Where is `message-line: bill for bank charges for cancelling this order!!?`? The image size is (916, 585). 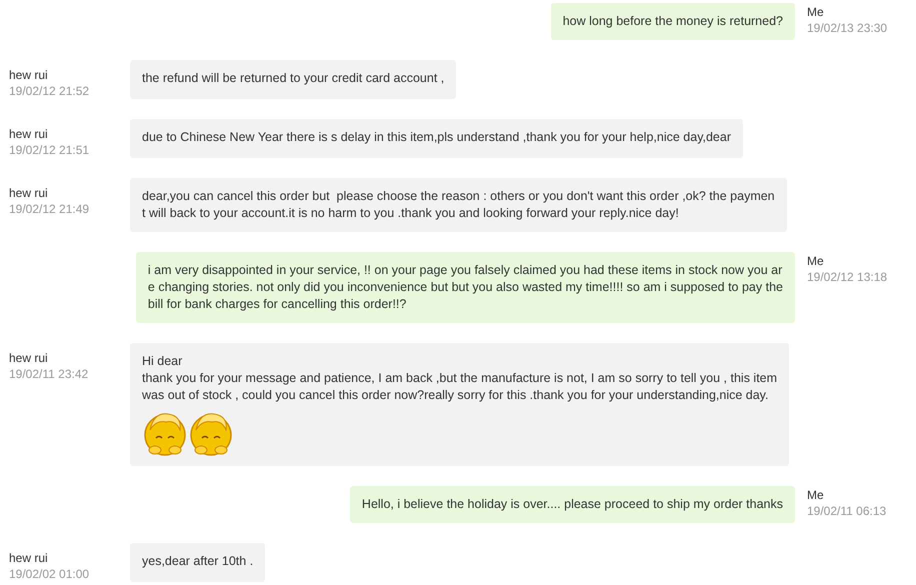
message-line: bill for bank charges for cancelling this order!!? is located at coordinates (278, 304).